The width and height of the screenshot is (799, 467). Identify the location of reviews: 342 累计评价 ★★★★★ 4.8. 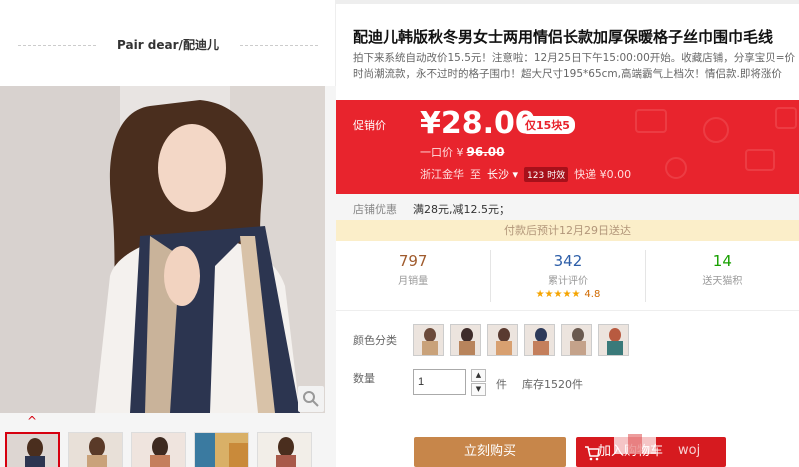
(567, 276).